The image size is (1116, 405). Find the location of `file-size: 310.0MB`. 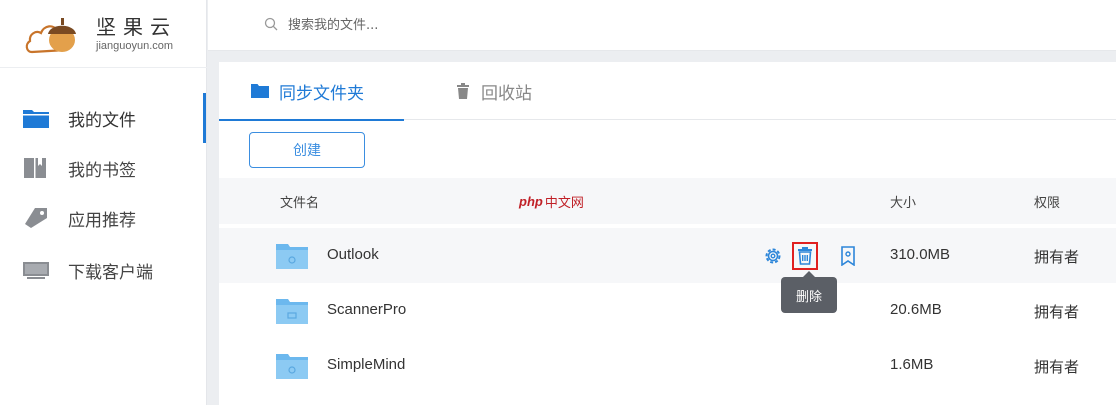

file-size: 310.0MB is located at coordinates (920, 254).